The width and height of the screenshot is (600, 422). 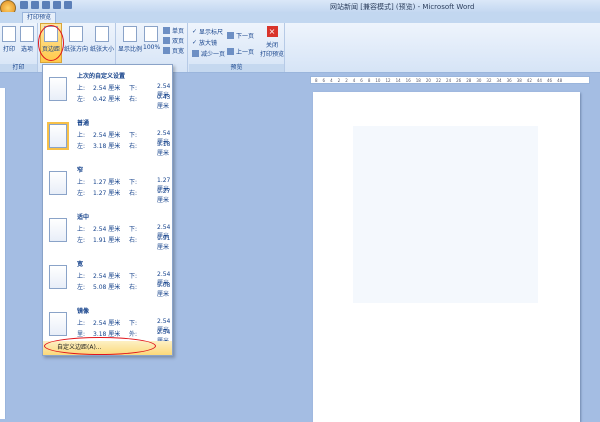 I want to click on printer-icon, so click(x=9, y=34).